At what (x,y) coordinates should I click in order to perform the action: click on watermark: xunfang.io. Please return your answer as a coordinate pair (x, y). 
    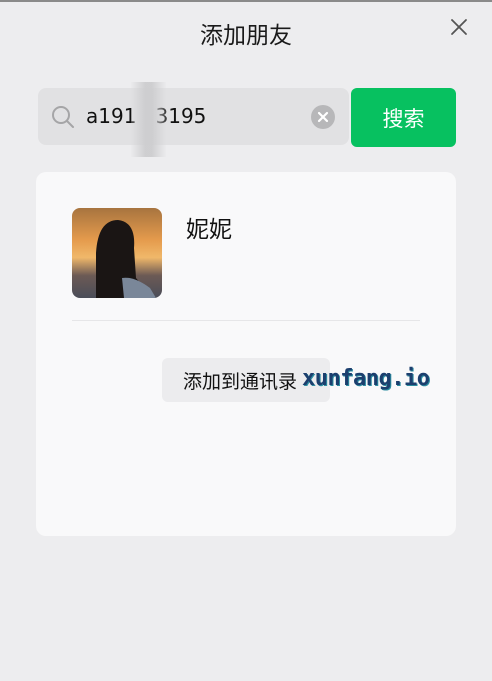
    Looking at the image, I should click on (366, 378).